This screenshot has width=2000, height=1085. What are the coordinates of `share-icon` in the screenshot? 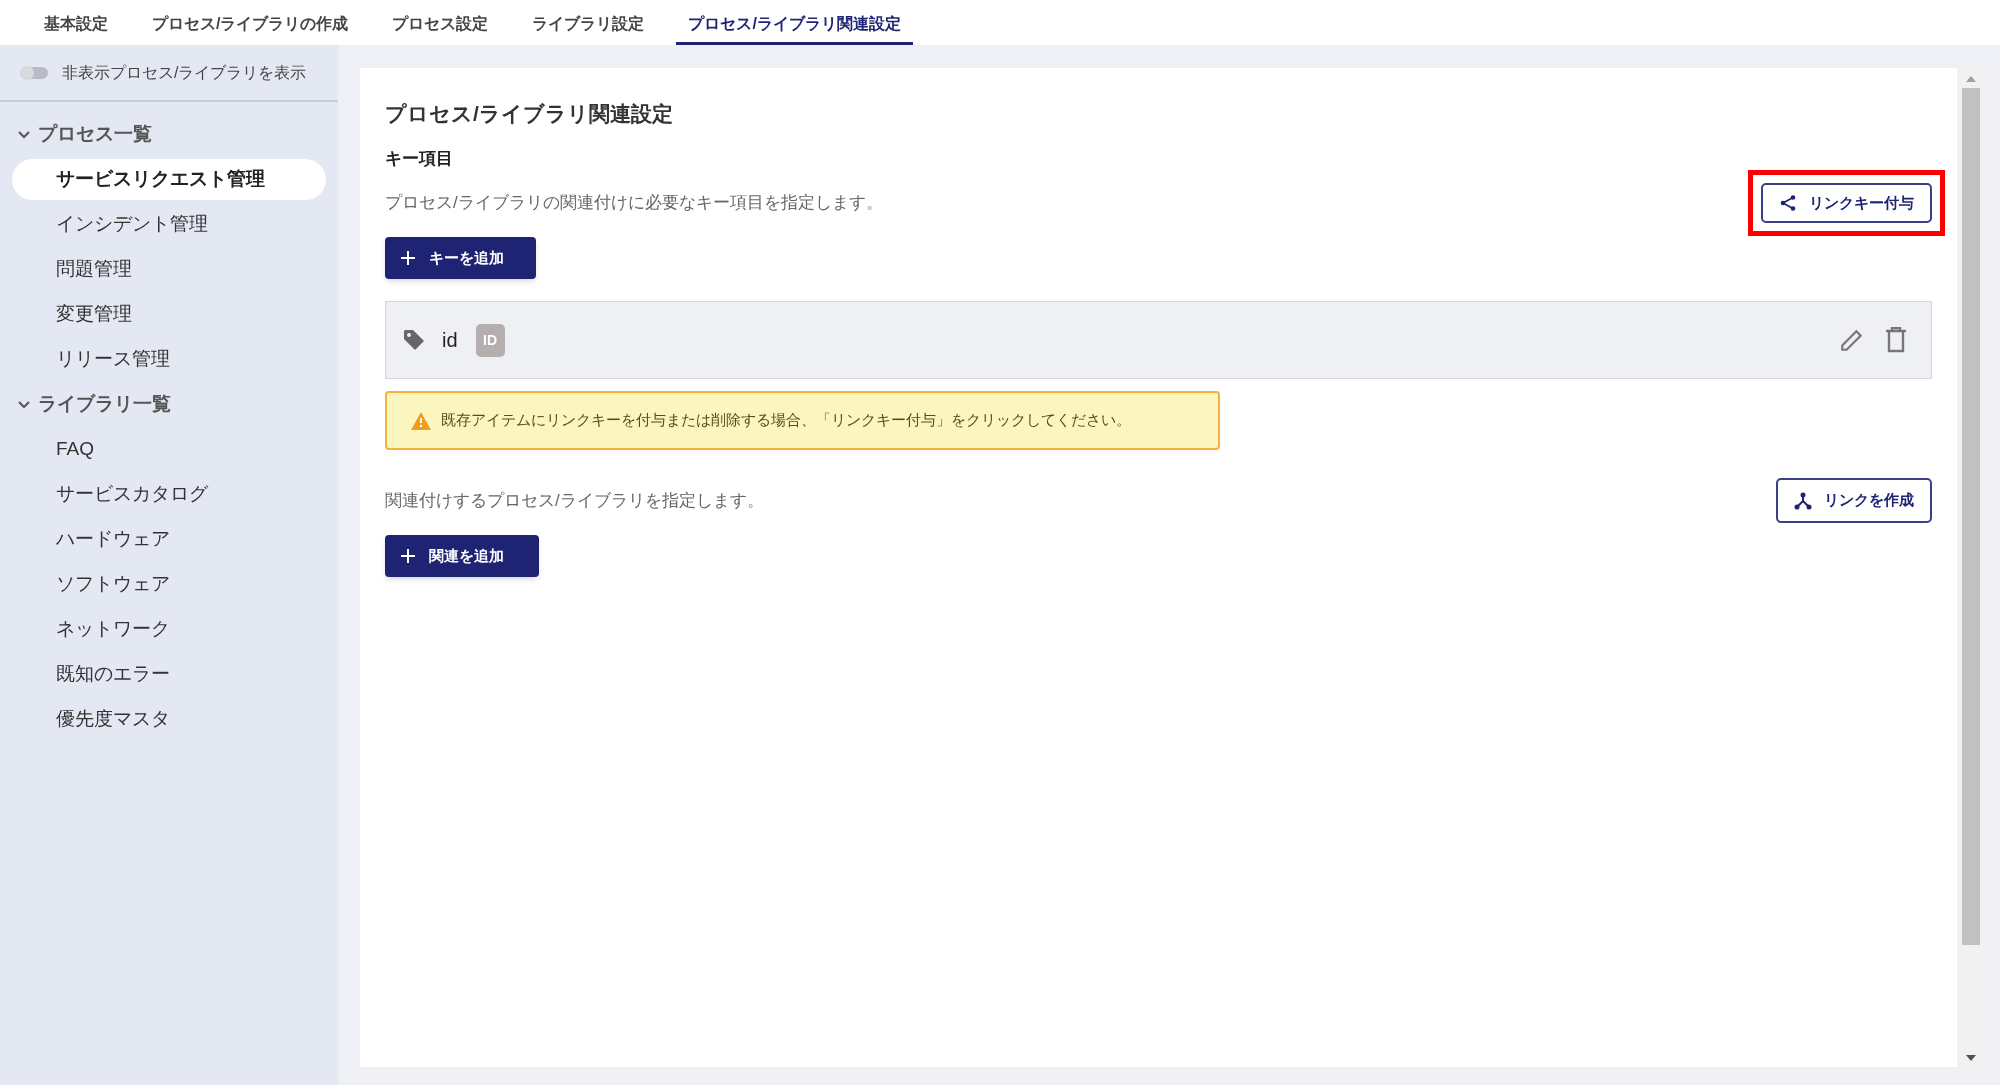 It's located at (1788, 203).